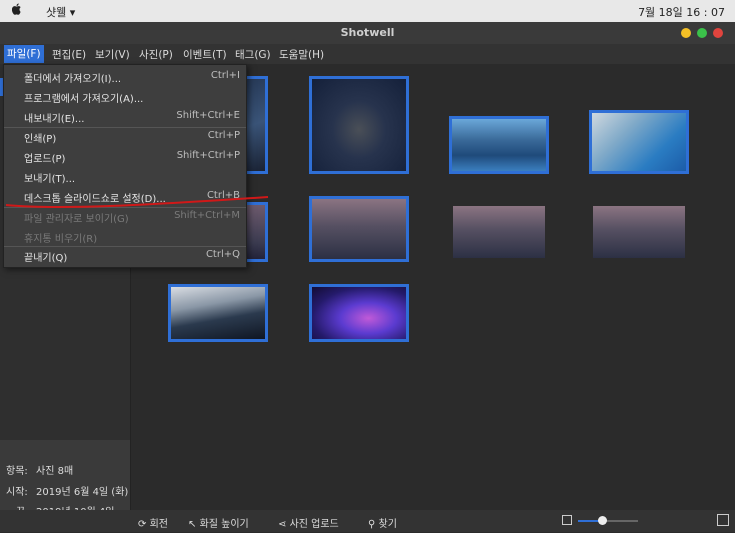 Image resolution: width=735 pixels, height=533 pixels. I want to click on menu-item-quit: 끝내기(Q) Ctrl+Q, so click(125, 256).